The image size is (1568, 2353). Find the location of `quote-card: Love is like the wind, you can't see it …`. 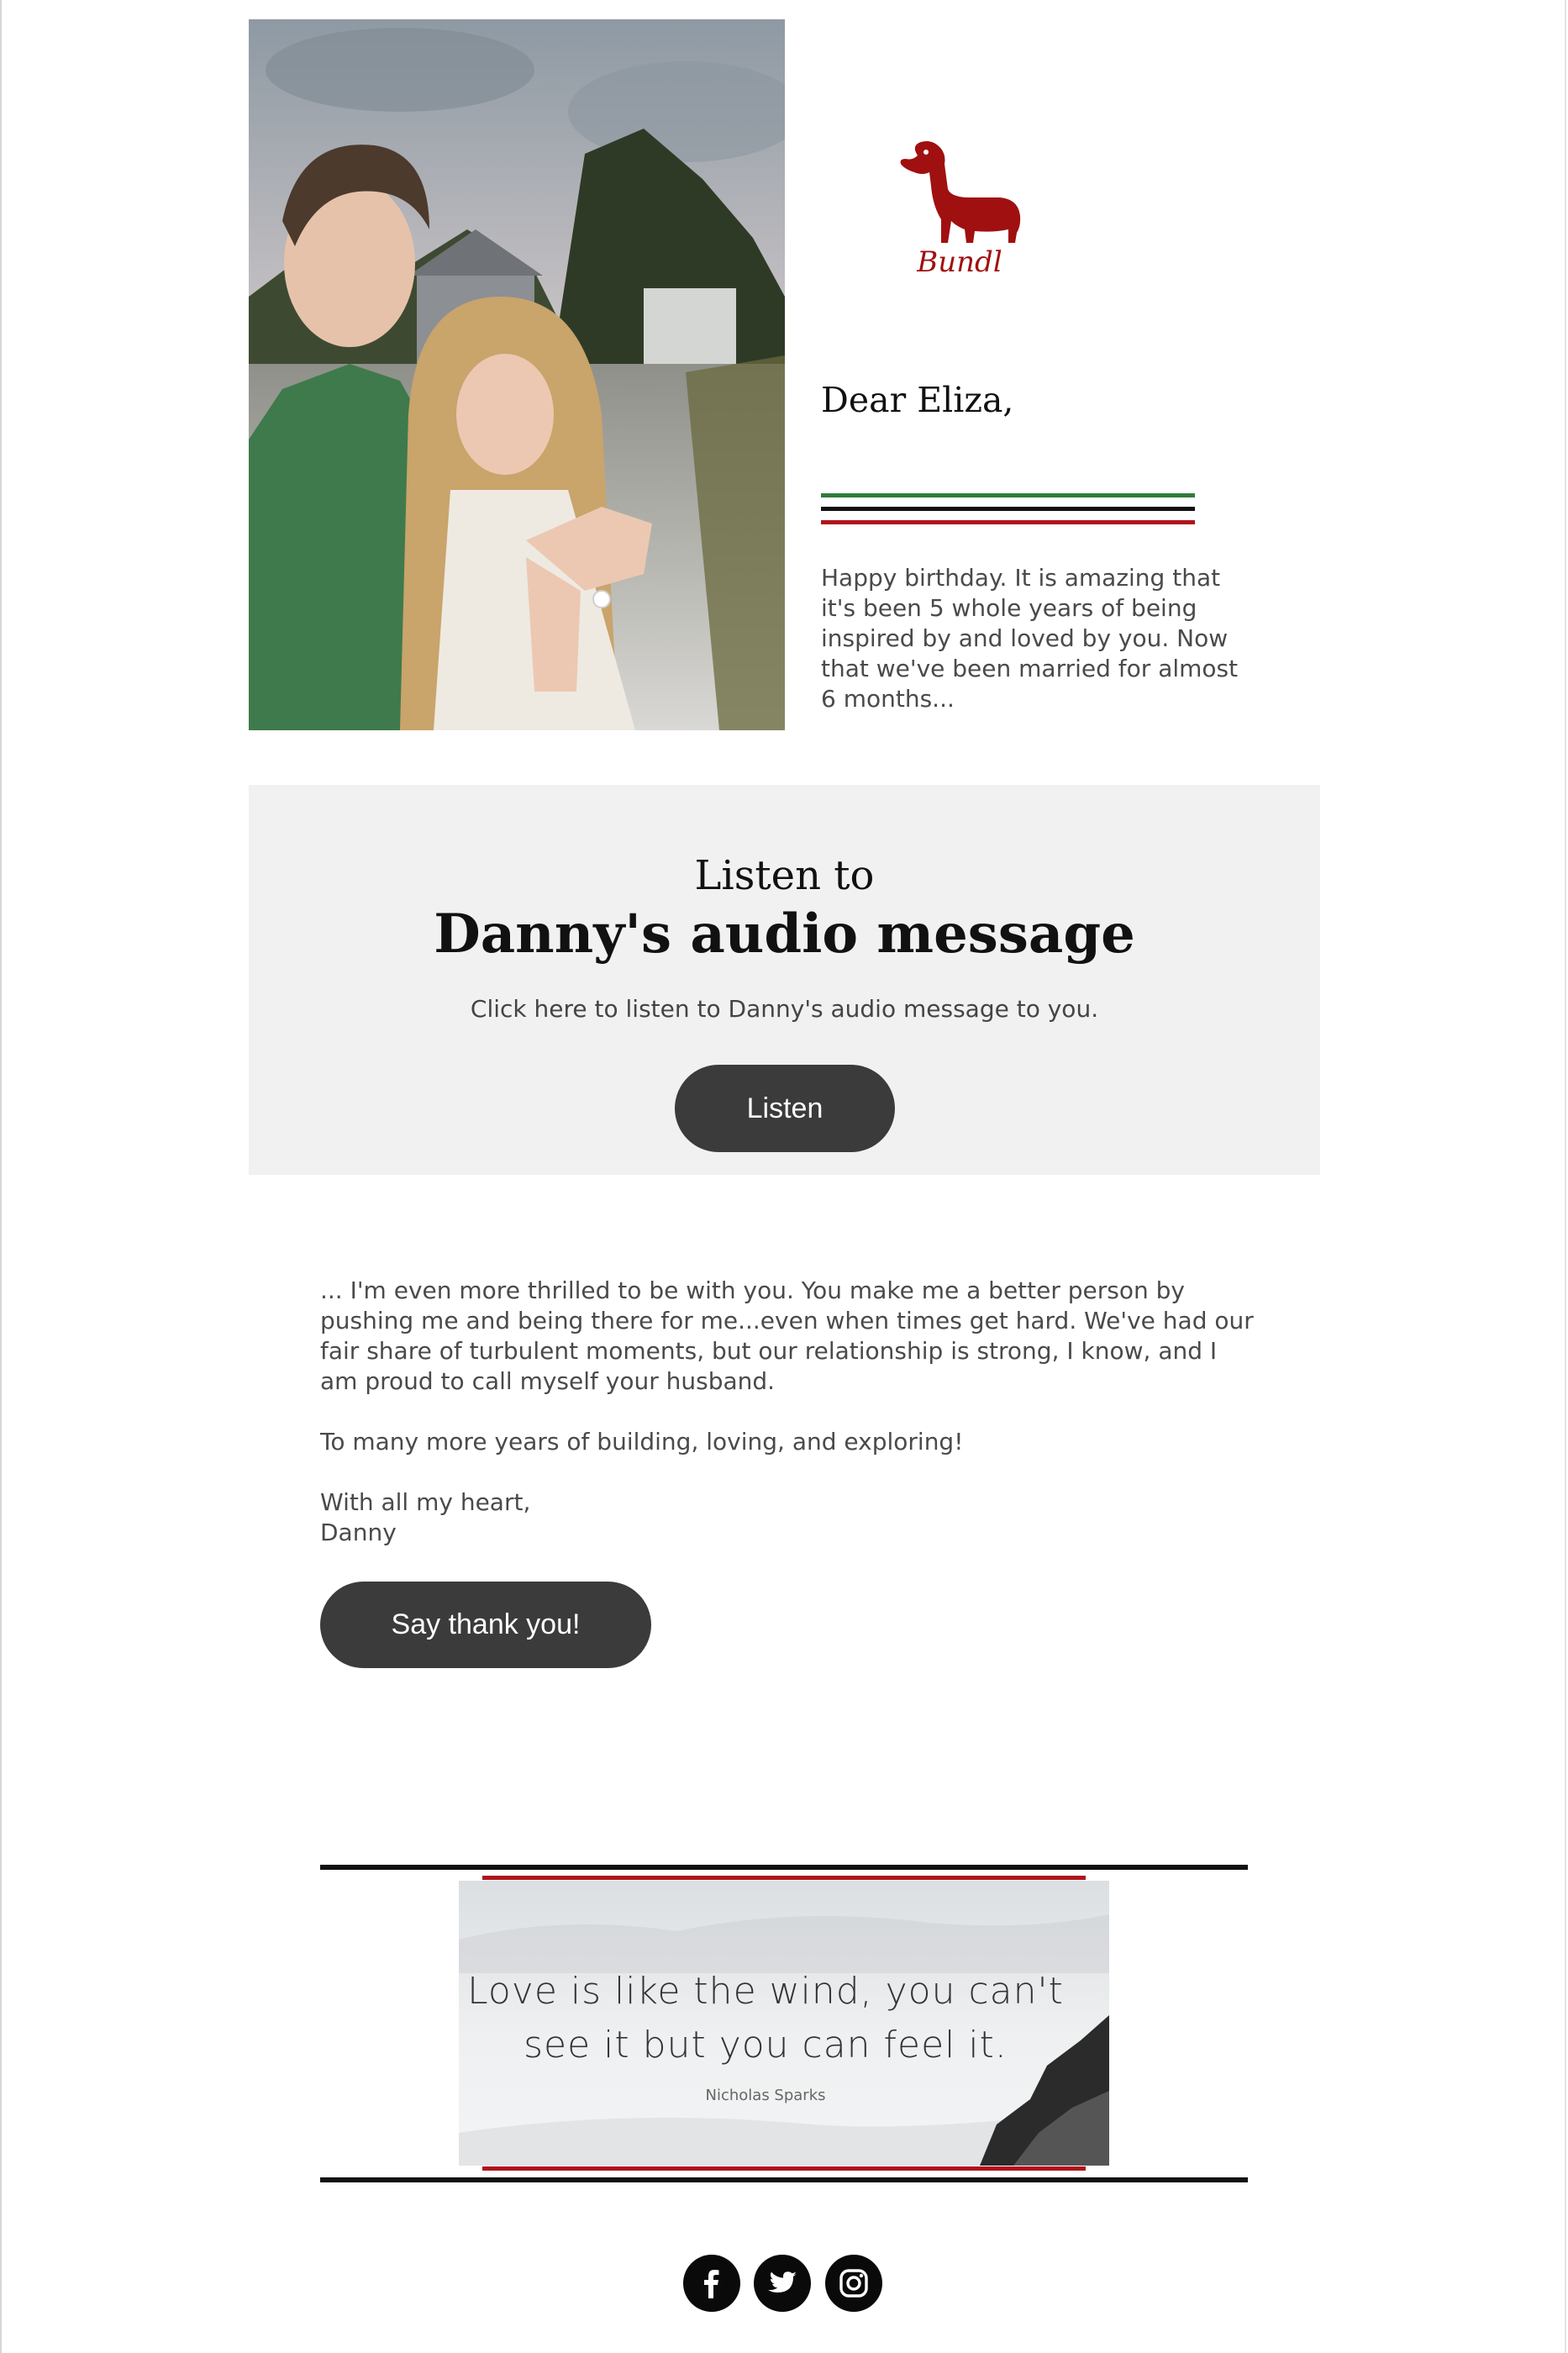

quote-card: Love is like the wind, you can't see it … is located at coordinates (784, 2023).